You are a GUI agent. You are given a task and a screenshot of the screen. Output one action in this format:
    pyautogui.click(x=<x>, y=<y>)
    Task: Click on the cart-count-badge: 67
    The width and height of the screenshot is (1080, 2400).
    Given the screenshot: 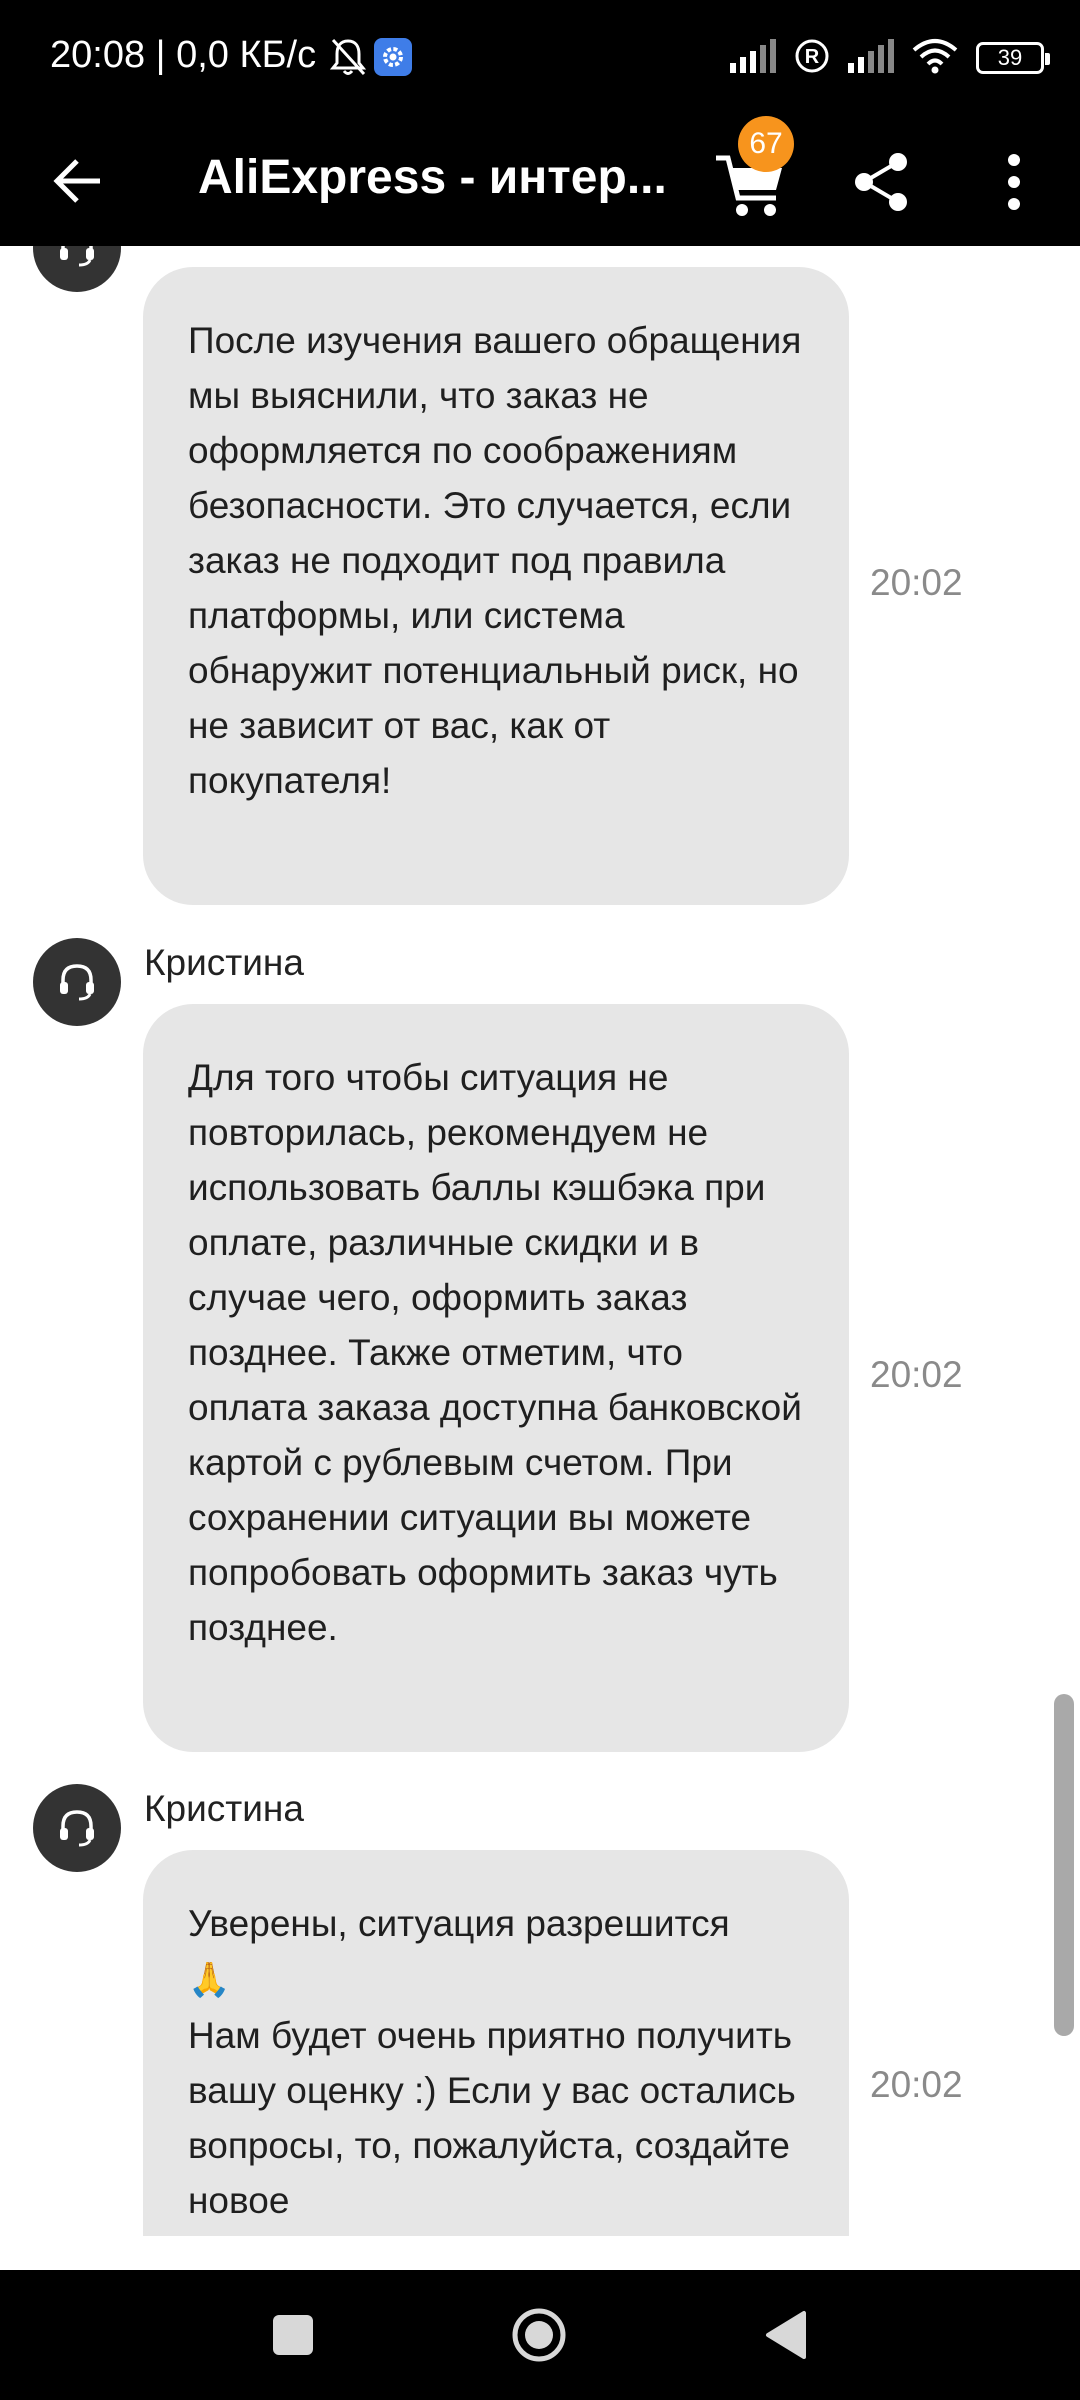 What is the action you would take?
    pyautogui.click(x=766, y=144)
    